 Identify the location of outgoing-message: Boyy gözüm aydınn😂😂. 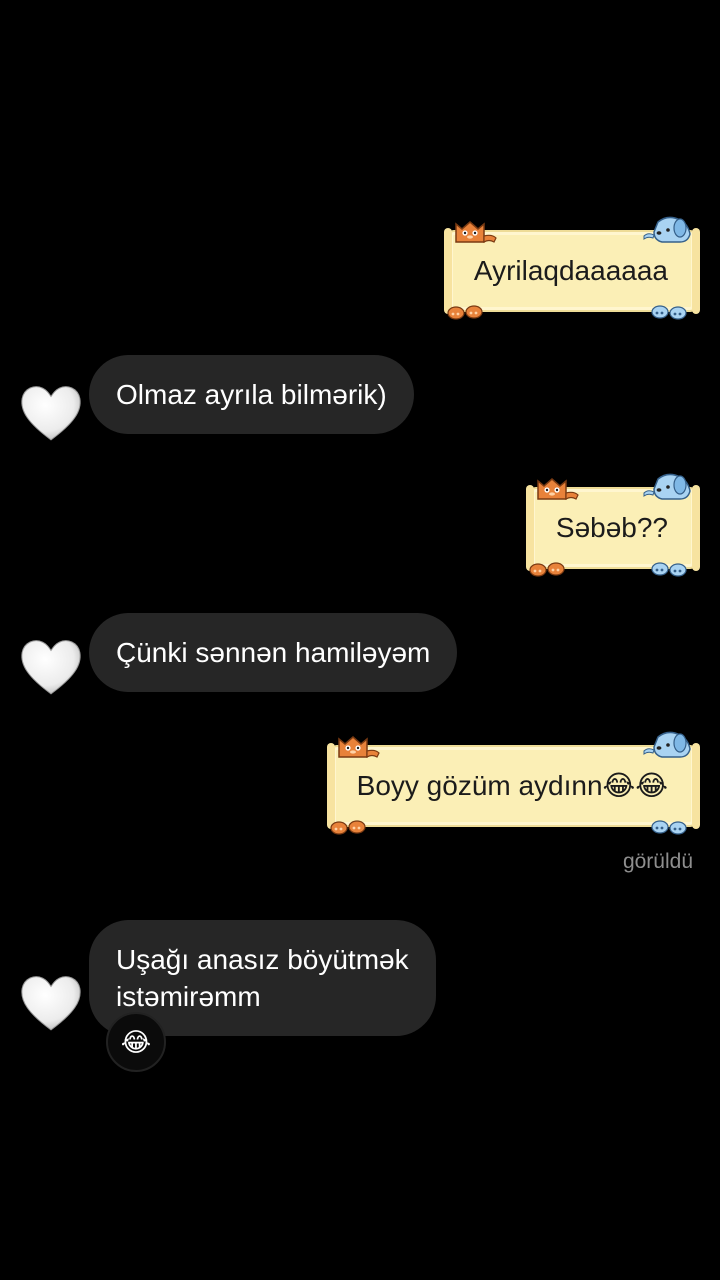
(513, 786).